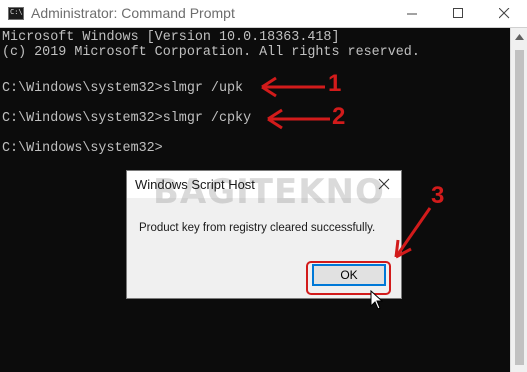  I want to click on terminal-line: C:\Windows\system32>, so click(82, 148).